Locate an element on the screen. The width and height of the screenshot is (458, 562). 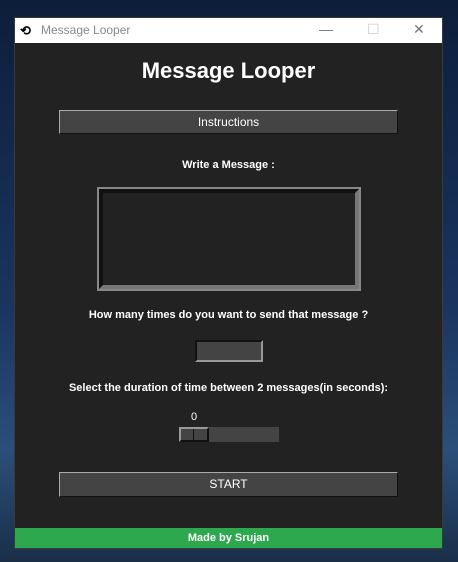
loop-arrows-icon: ⟲ is located at coordinates (25, 30).